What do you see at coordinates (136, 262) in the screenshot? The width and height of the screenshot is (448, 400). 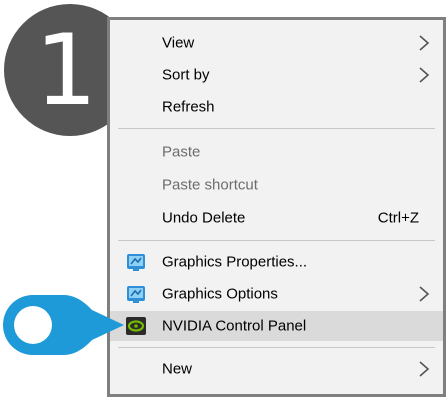 I see `intel-graphics-icon` at bounding box center [136, 262].